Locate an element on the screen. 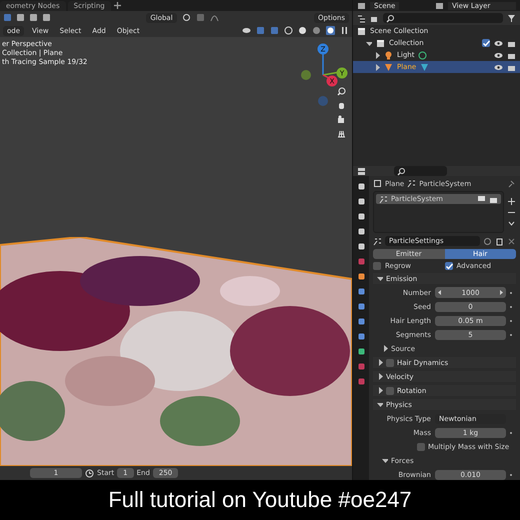  solid-shading-icon is located at coordinates (302, 30).